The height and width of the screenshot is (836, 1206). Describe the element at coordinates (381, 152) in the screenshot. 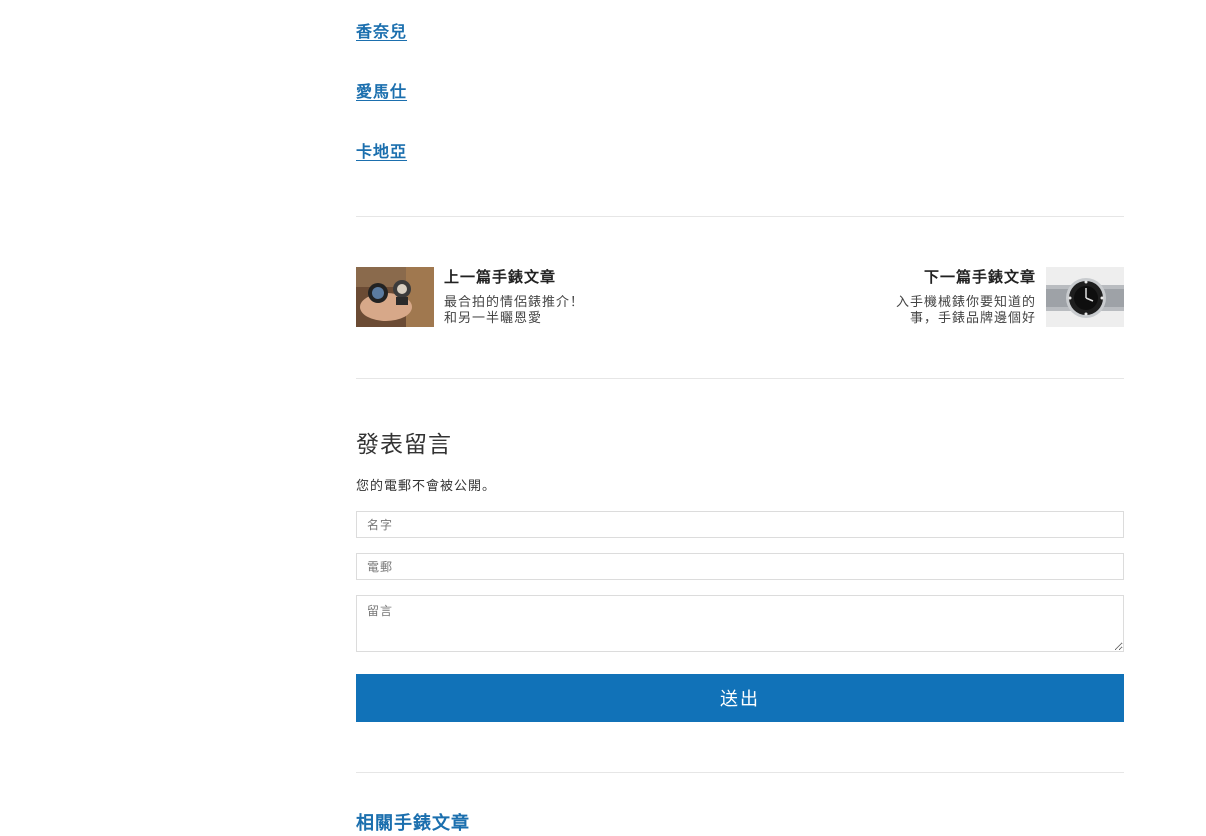

I see `brand-link-cartier: 卡地亞` at that location.